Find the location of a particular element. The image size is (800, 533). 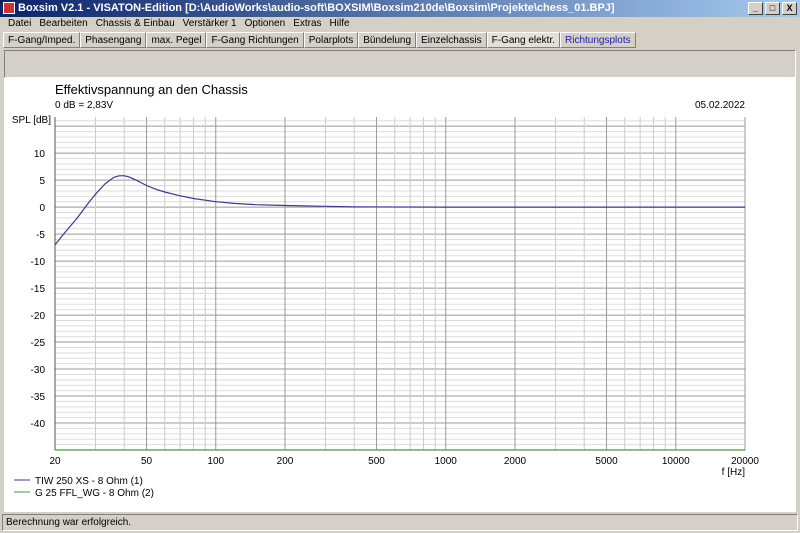

x-tick-label: 1000 is located at coordinates (446, 461).